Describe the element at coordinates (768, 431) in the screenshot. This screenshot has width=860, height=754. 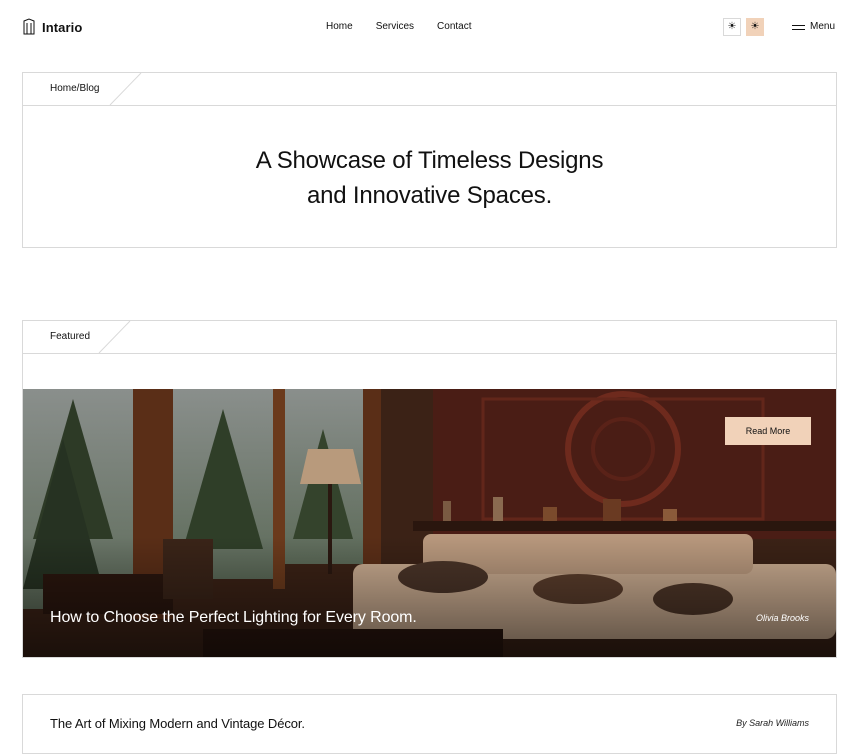
I see `read-more-button: Read More` at that location.